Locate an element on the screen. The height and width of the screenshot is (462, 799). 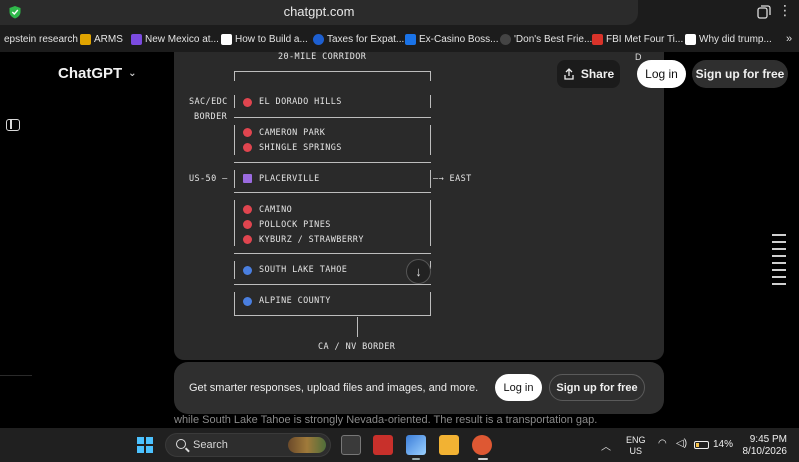
more-menu-icon: ⋮ is located at coordinates (785, 10).